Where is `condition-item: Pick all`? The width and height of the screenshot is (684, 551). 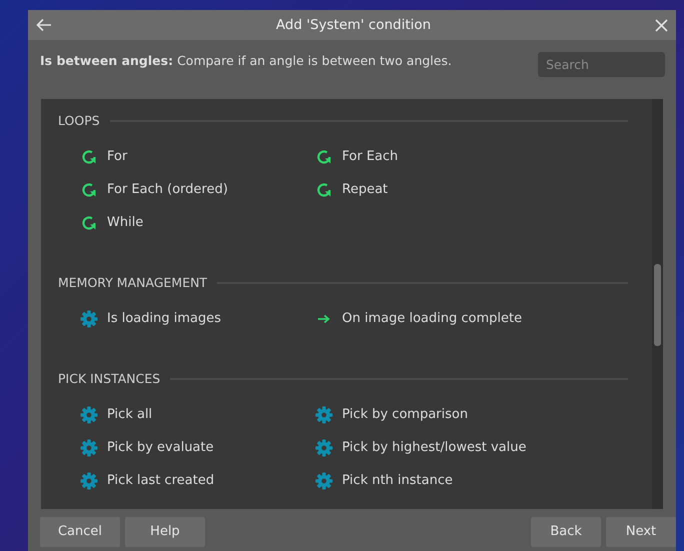
condition-item: Pick all is located at coordinates (116, 414).